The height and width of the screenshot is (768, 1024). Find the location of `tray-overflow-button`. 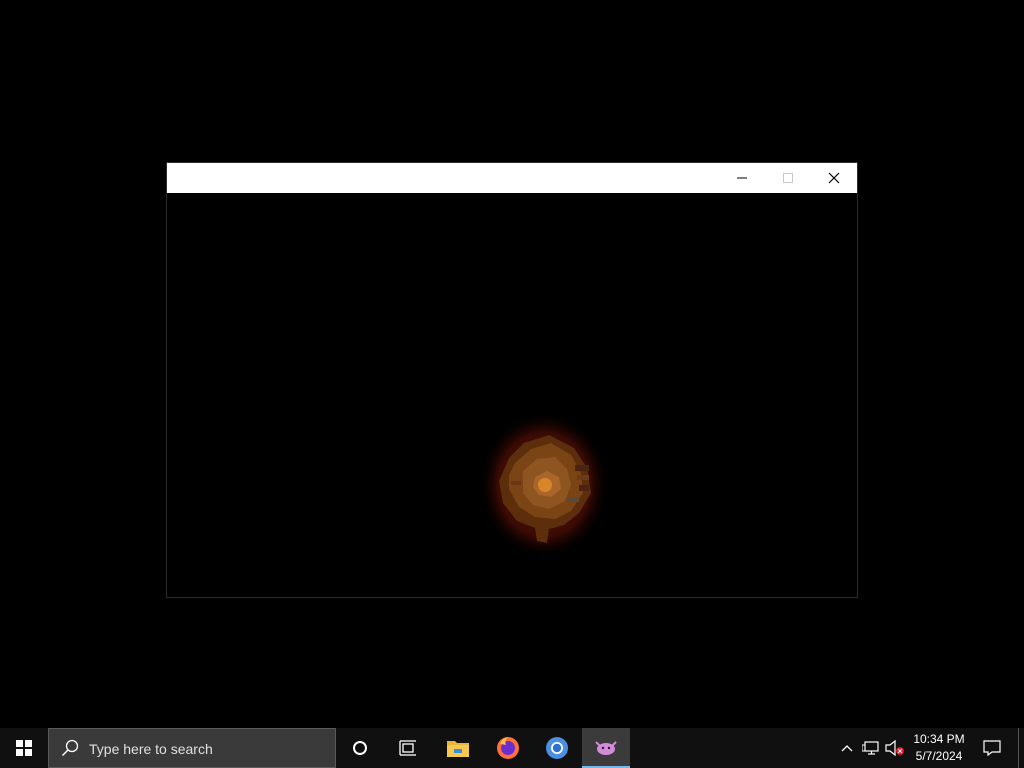

tray-overflow-button is located at coordinates (847, 748).